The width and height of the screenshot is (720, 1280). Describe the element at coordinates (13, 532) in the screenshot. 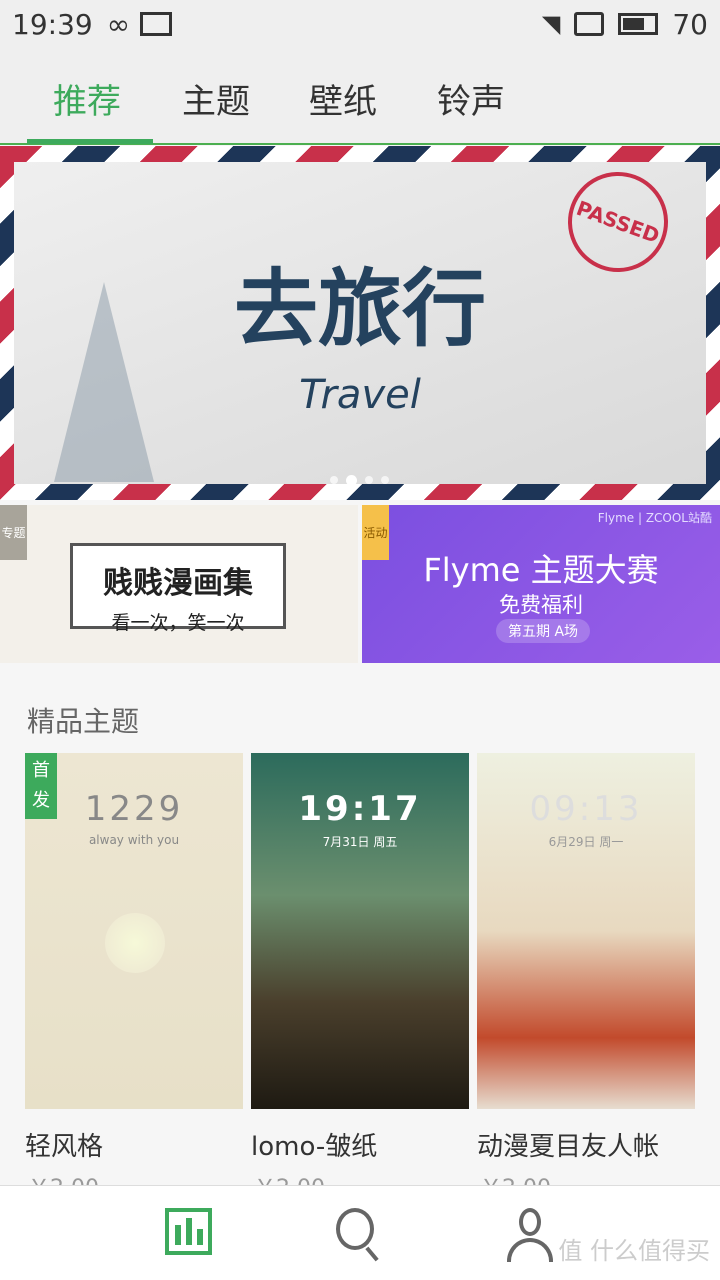

I see `promo-tag: 专题` at that location.